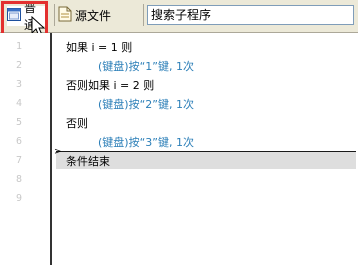 This screenshot has height=265, width=358. I want to click on line-number: 9, so click(18, 198).